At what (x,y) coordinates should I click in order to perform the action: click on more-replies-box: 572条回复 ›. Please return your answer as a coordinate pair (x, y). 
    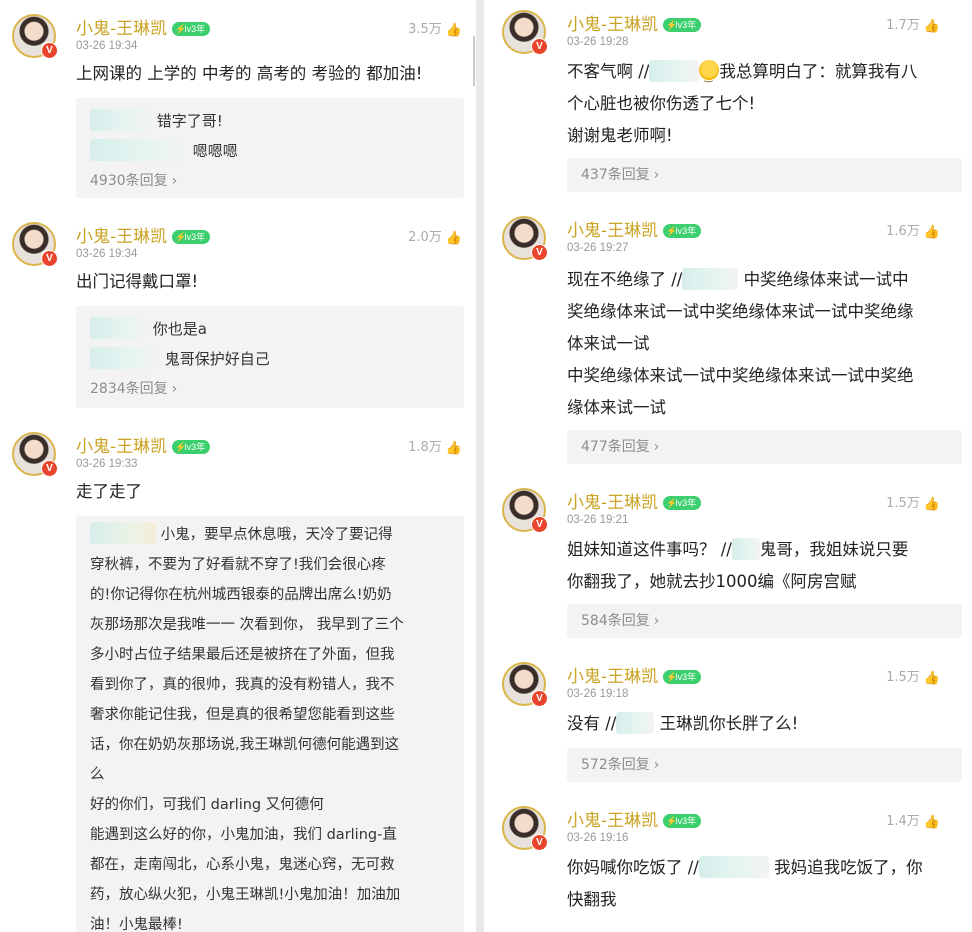
    Looking at the image, I should click on (764, 765).